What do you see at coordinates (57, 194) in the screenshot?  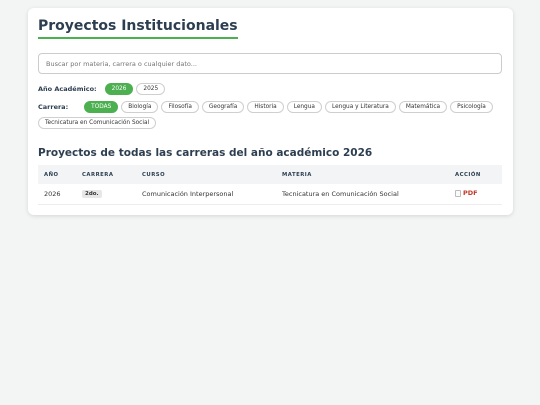 I see `cell-year: 2026` at bounding box center [57, 194].